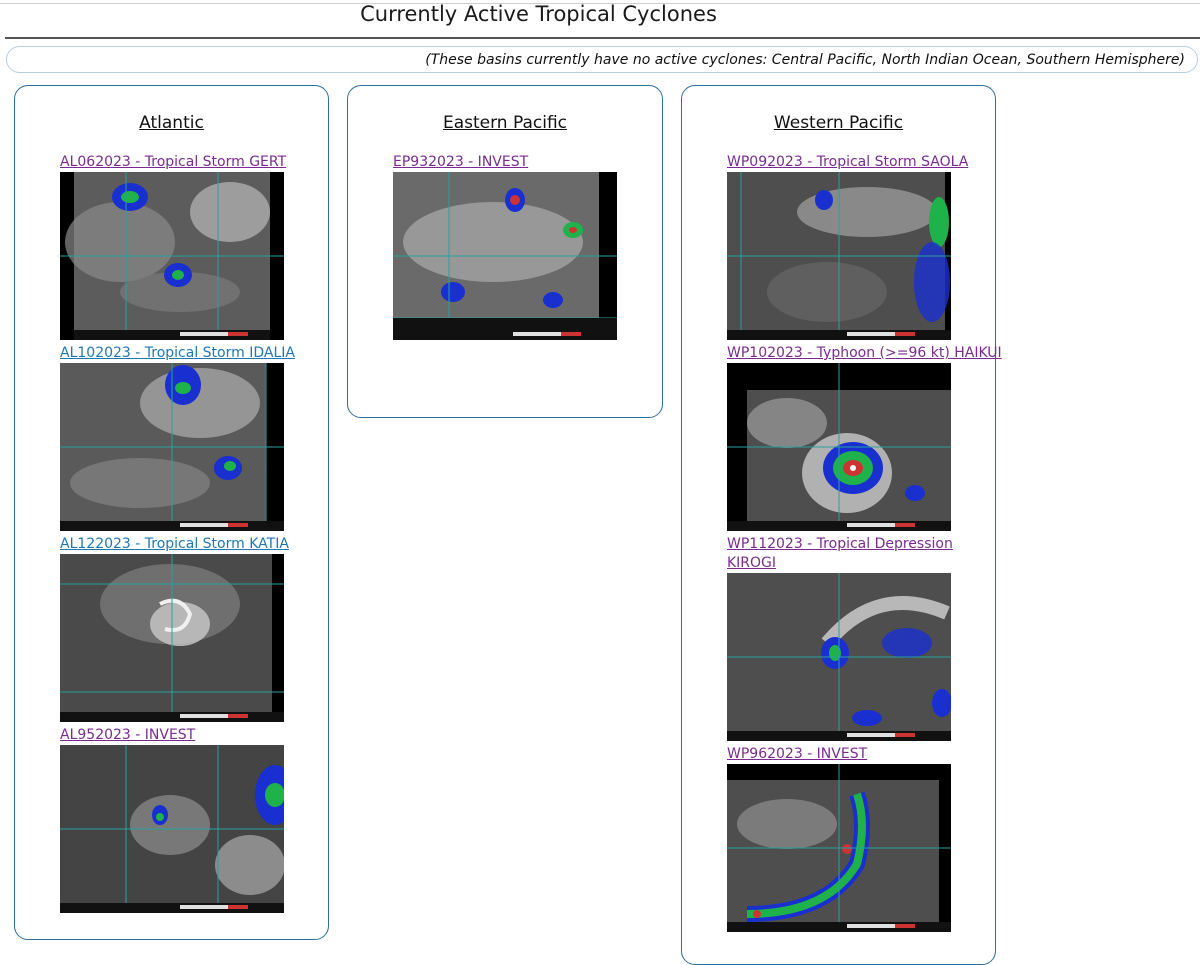  What do you see at coordinates (195, 162) in the screenshot?
I see `storm-link: AL062023 - Tropical Storm GERT` at bounding box center [195, 162].